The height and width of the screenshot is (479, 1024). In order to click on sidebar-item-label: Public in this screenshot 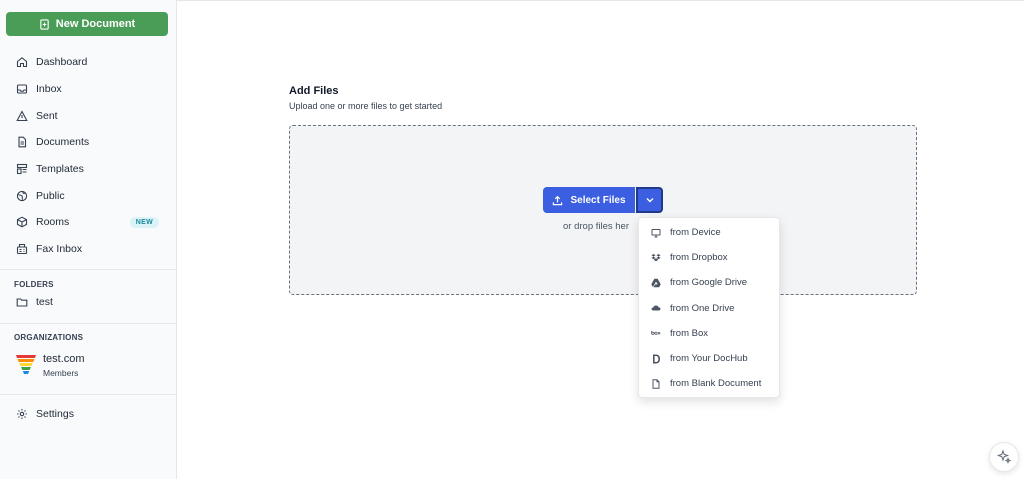, I will do `click(50, 195)`.